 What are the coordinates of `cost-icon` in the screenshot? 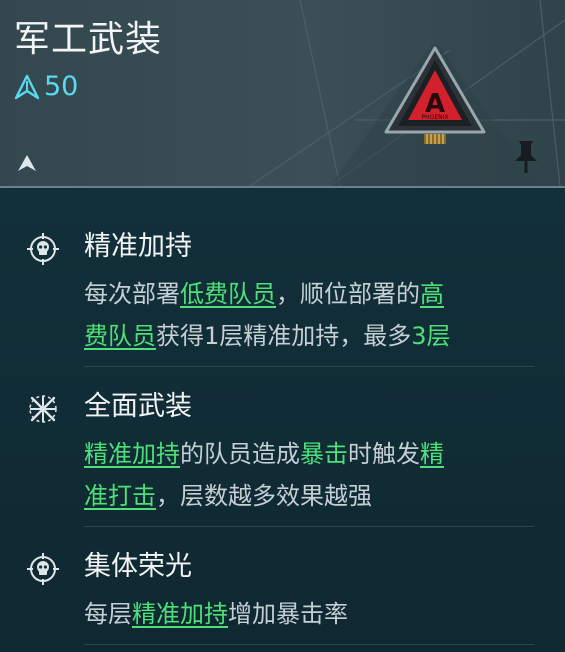 It's located at (27, 87).